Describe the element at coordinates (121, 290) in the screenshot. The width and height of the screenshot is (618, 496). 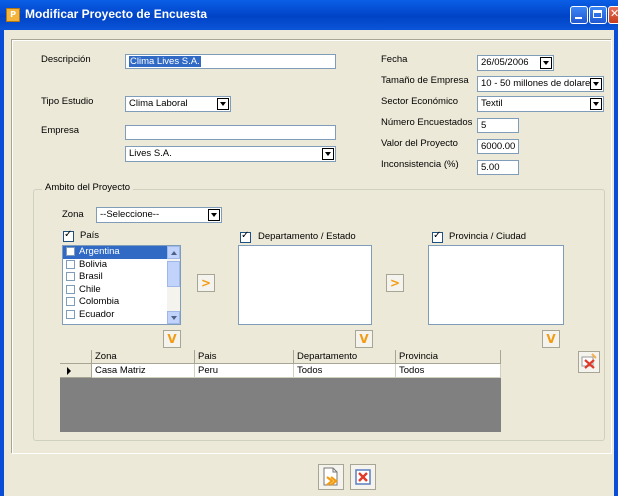
I see `list-item: Chile` at that location.